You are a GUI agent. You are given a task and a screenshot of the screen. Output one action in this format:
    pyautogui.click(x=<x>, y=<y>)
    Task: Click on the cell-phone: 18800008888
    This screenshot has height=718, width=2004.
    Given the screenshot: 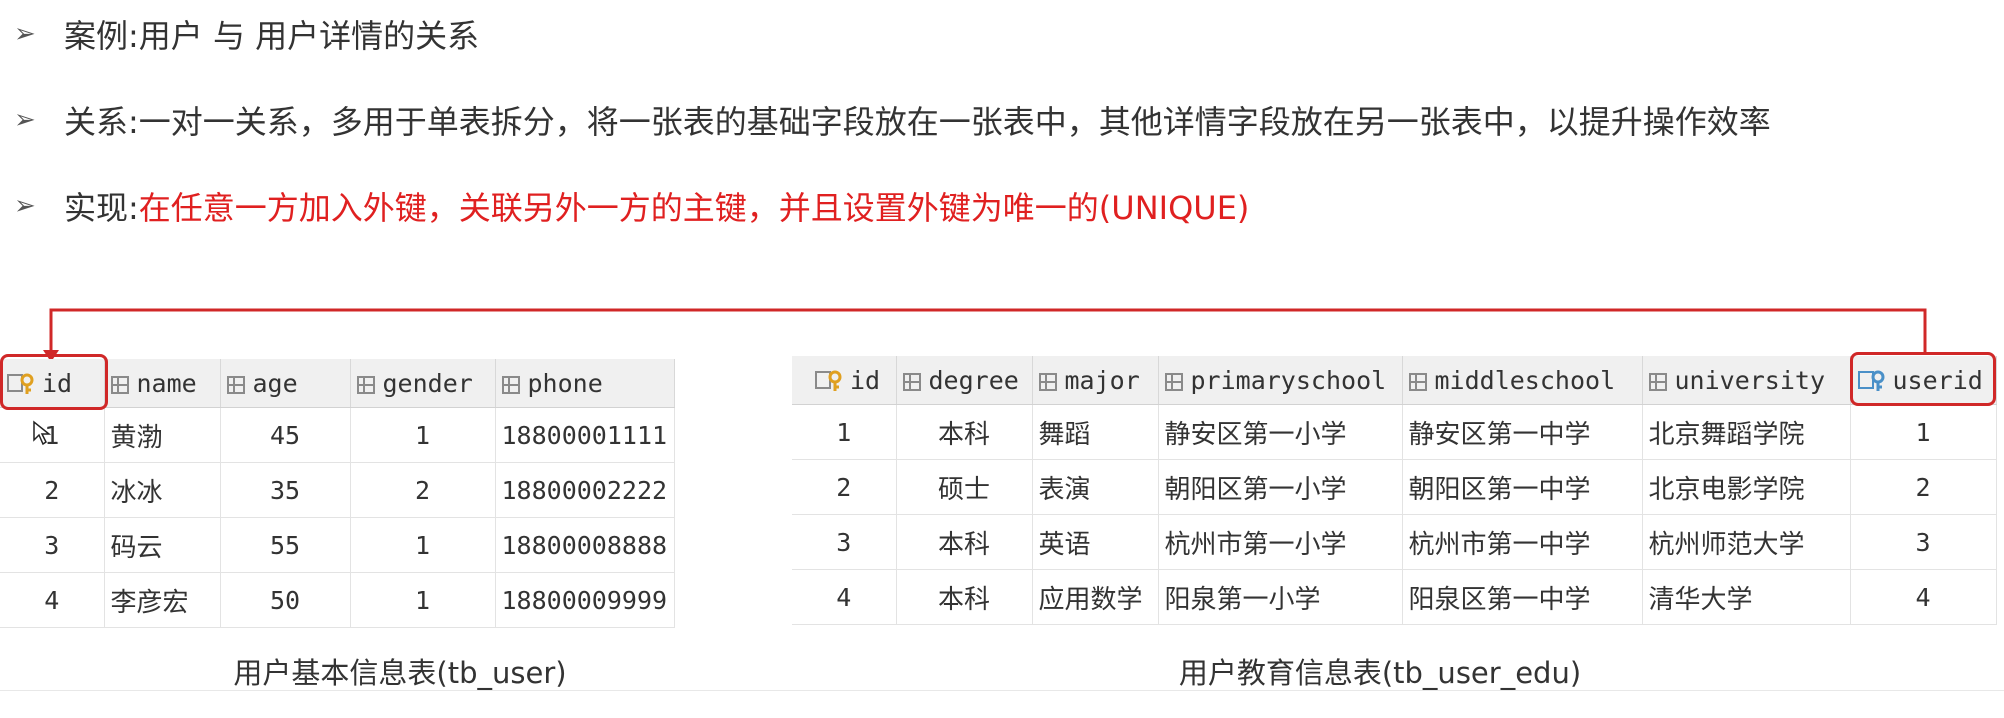 What is the action you would take?
    pyautogui.click(x=585, y=545)
    